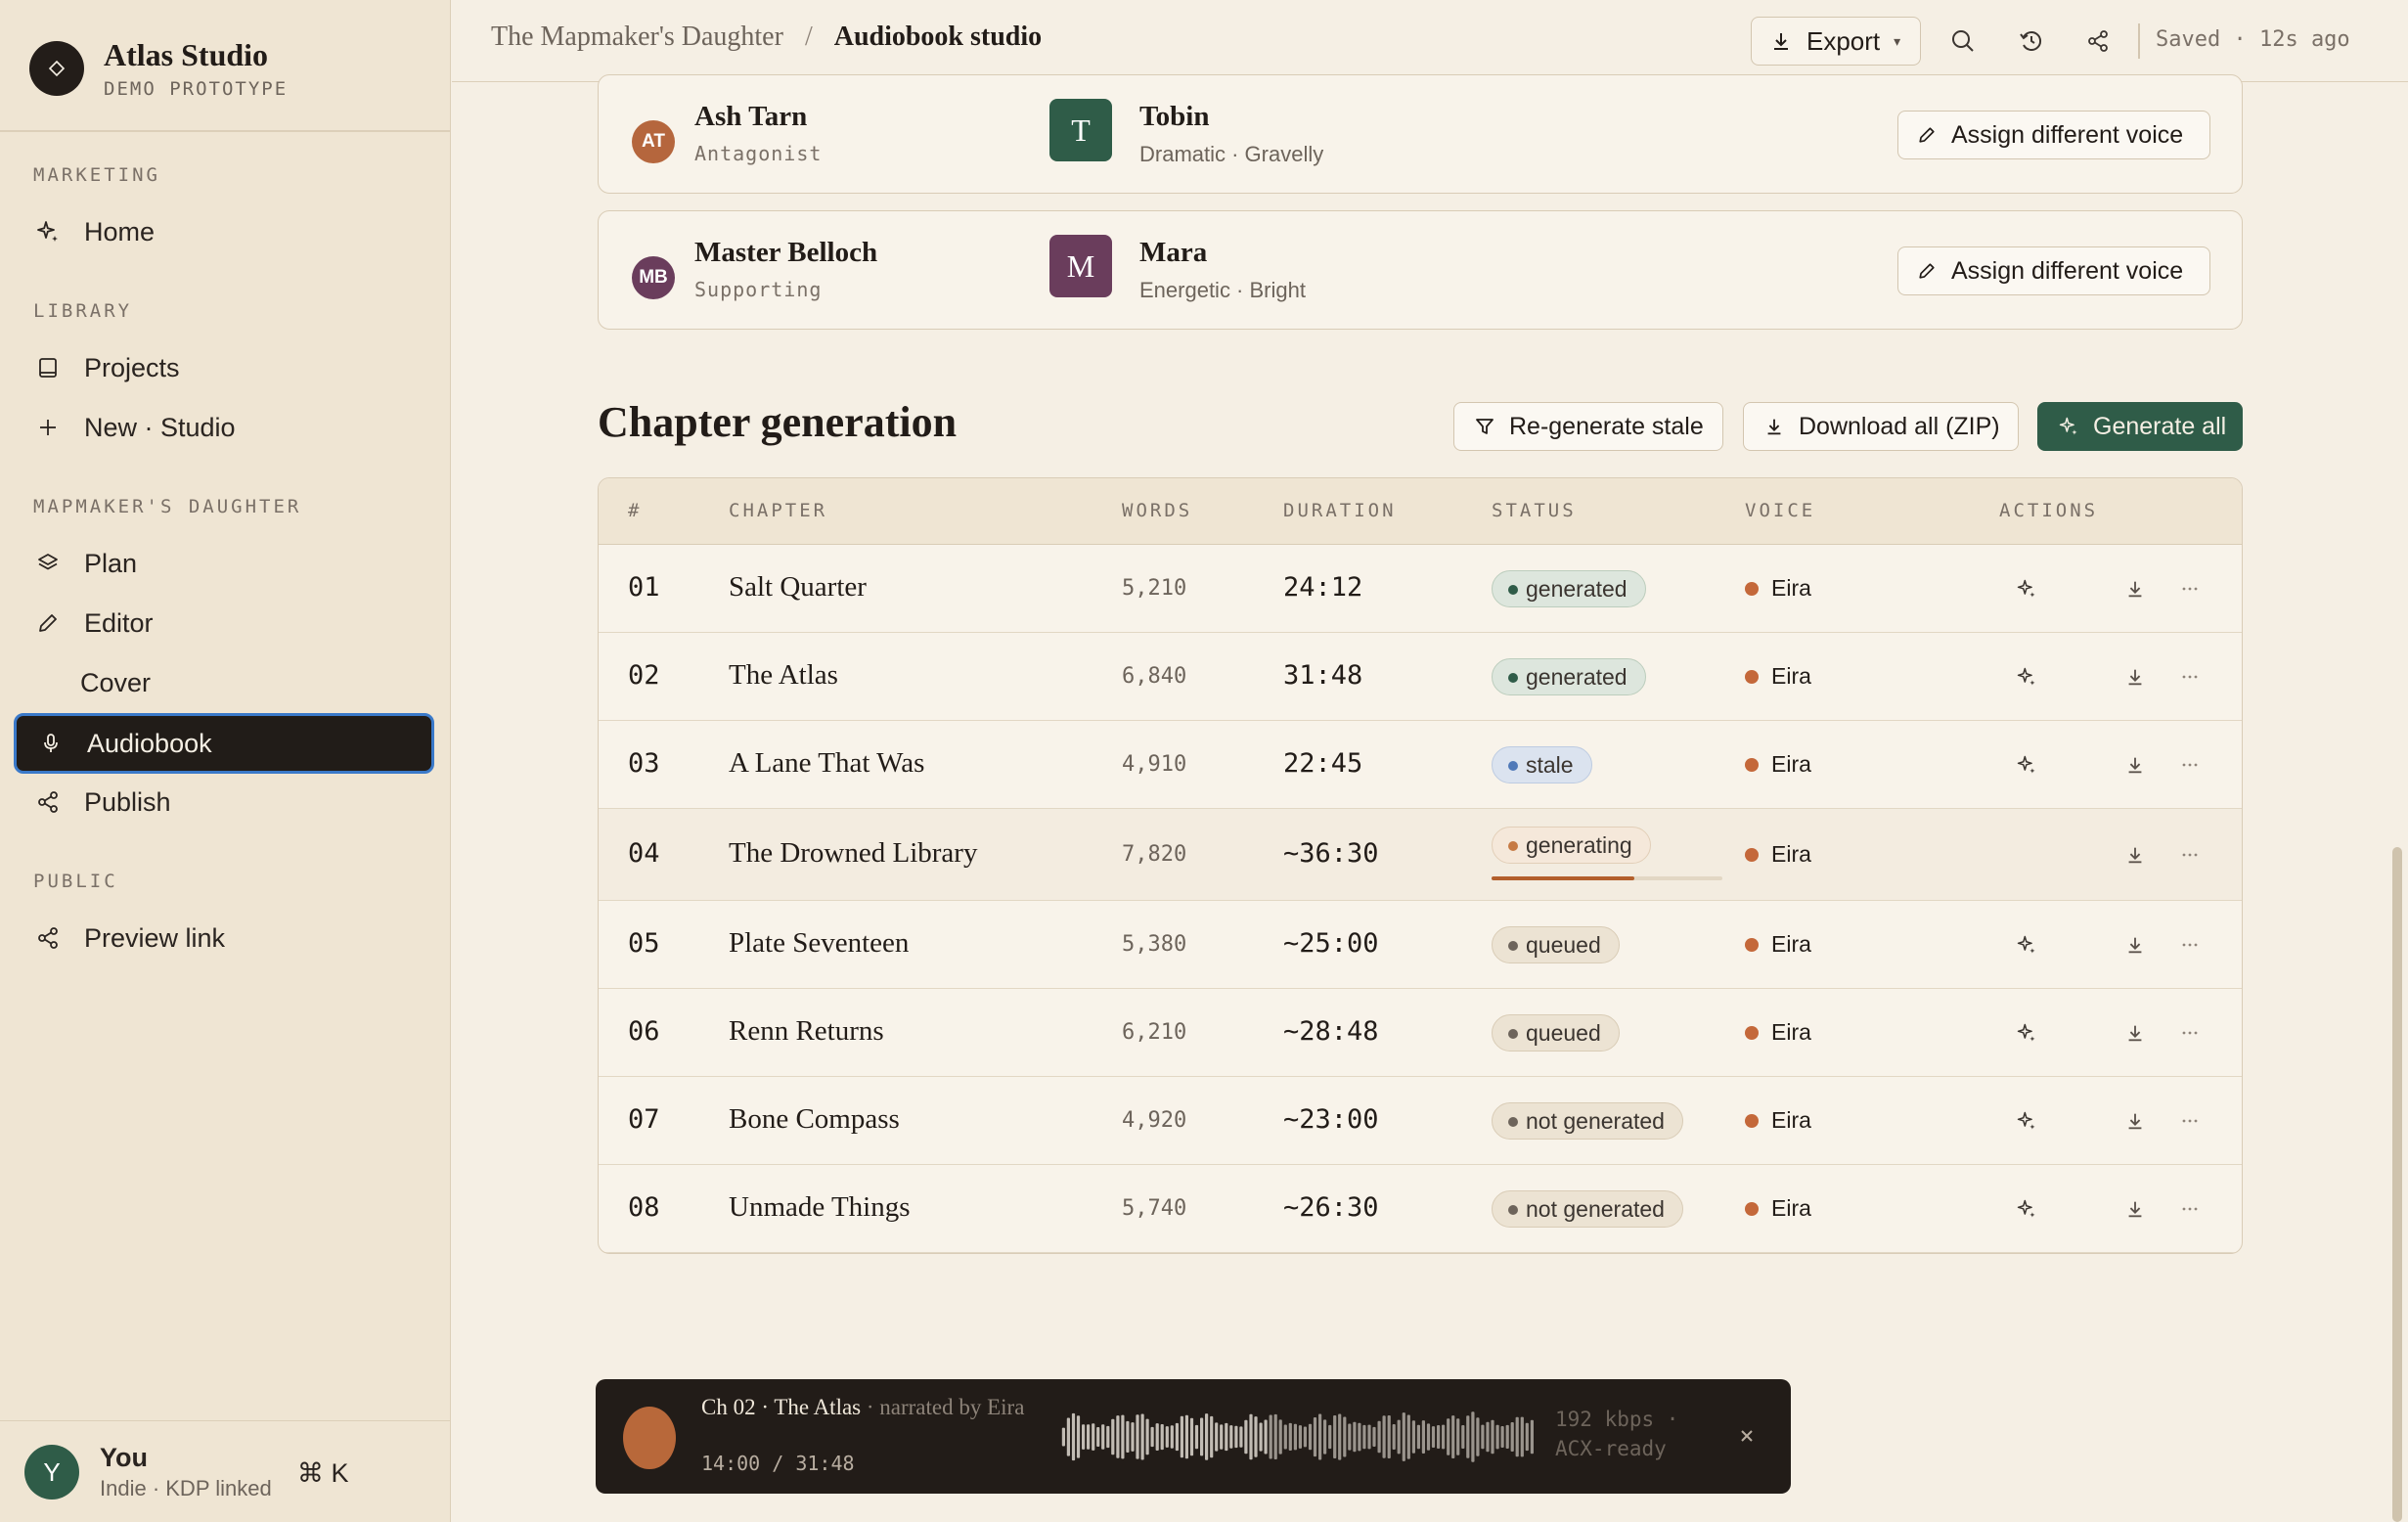 This screenshot has height=1522, width=2408. What do you see at coordinates (224, 367) in the screenshot?
I see `sidebar-item-projects: Projects` at bounding box center [224, 367].